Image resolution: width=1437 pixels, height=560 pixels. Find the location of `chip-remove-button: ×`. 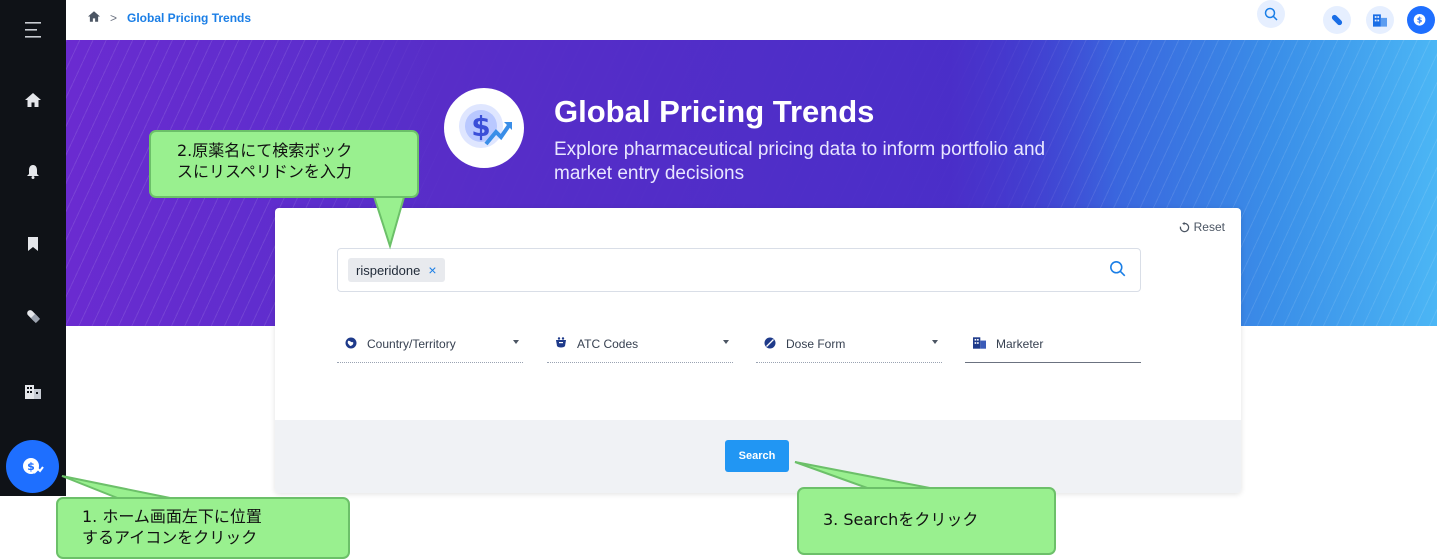

chip-remove-button: × is located at coordinates (432, 270).